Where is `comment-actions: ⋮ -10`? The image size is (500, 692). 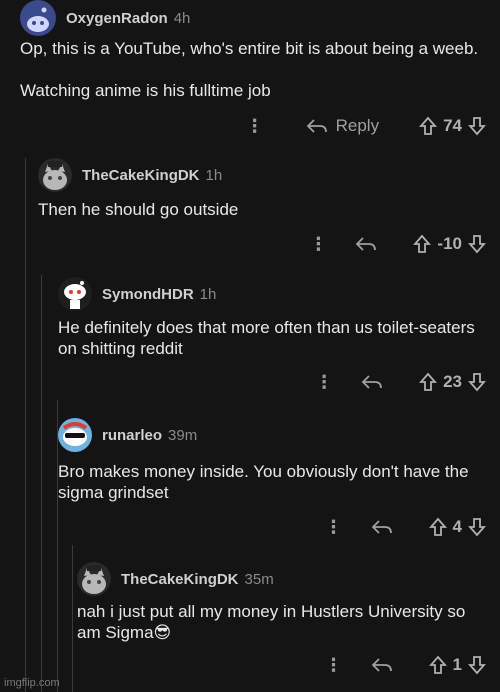 comment-actions: ⋮ -10 is located at coordinates (394, 244).